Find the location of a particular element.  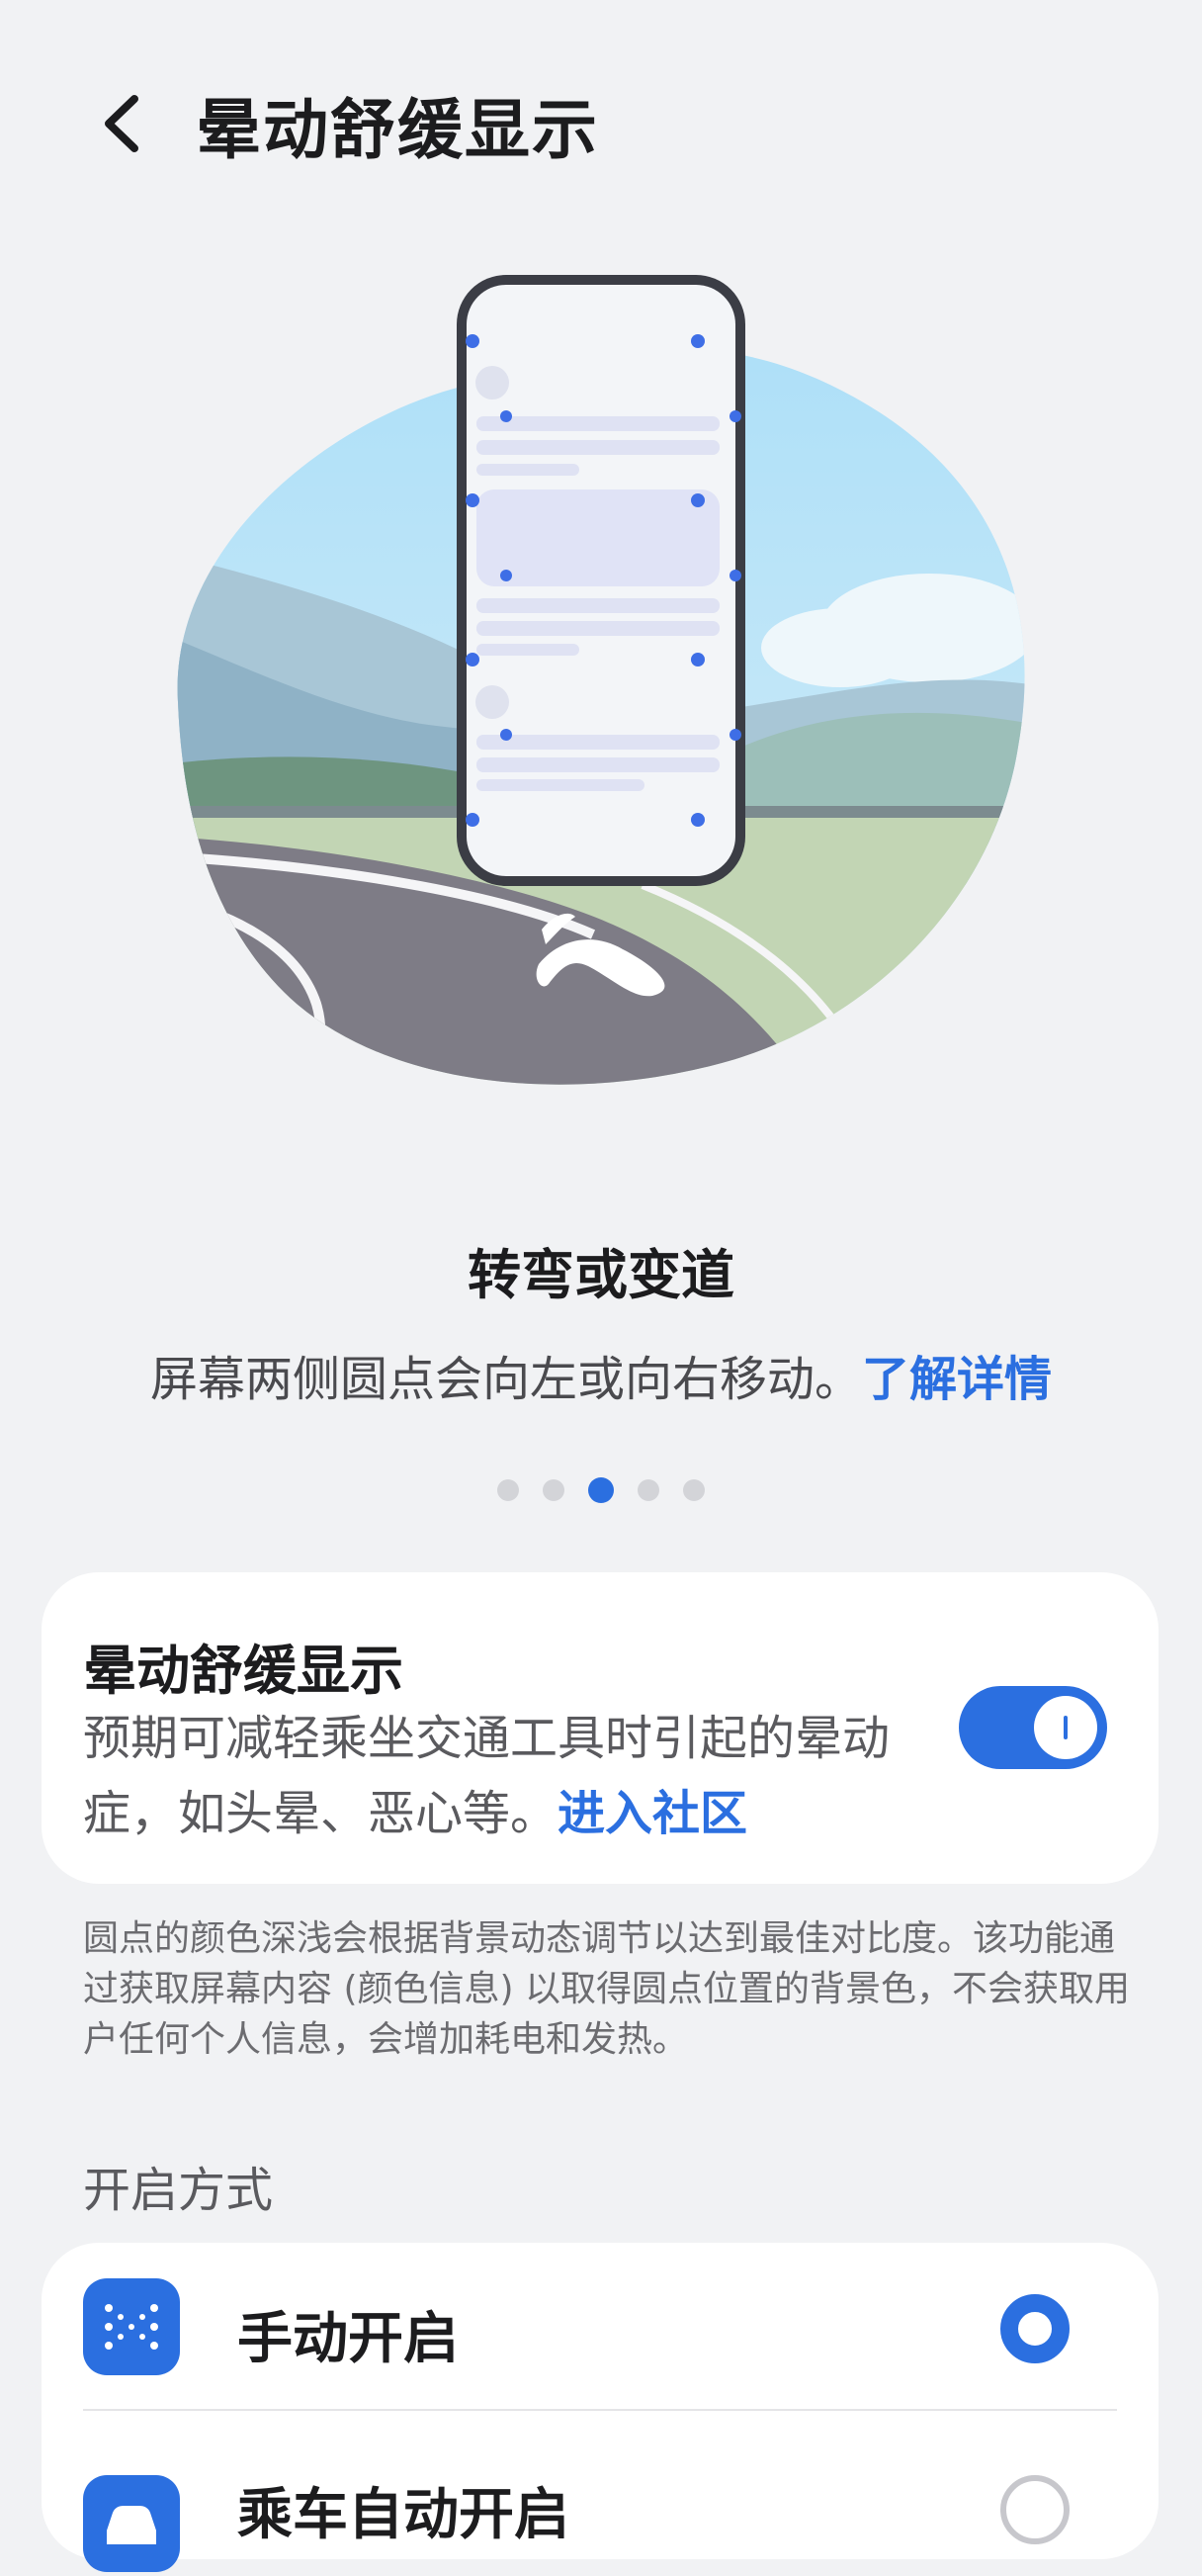

motion-comfort-card: 晕动舒缓显示 预期可减轻乘坐交通工具时引起的晕动症，如头晕、恶心等。进入社区 is located at coordinates (600, 1728).